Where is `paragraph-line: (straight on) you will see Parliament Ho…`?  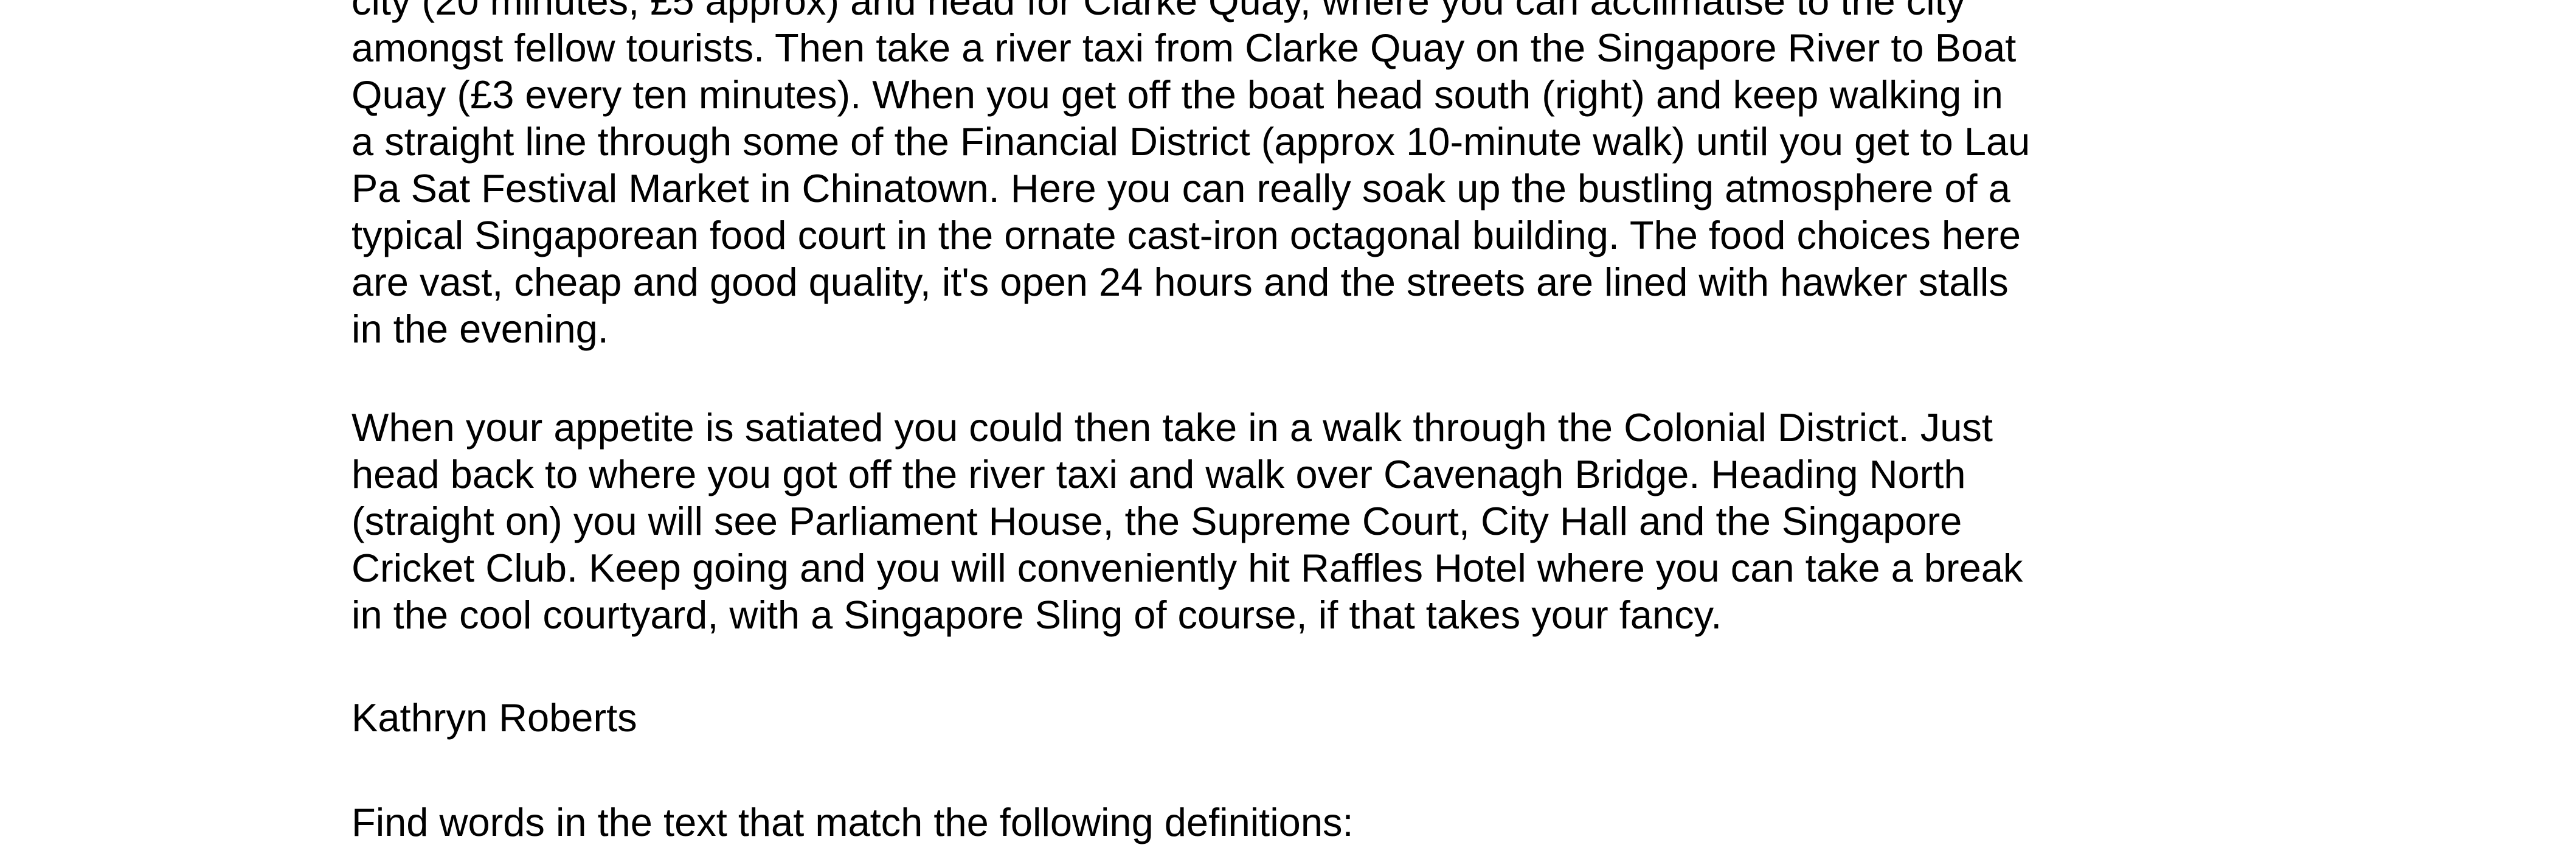 paragraph-line: (straight on) you will see Parliament Ho… is located at coordinates (1156, 521).